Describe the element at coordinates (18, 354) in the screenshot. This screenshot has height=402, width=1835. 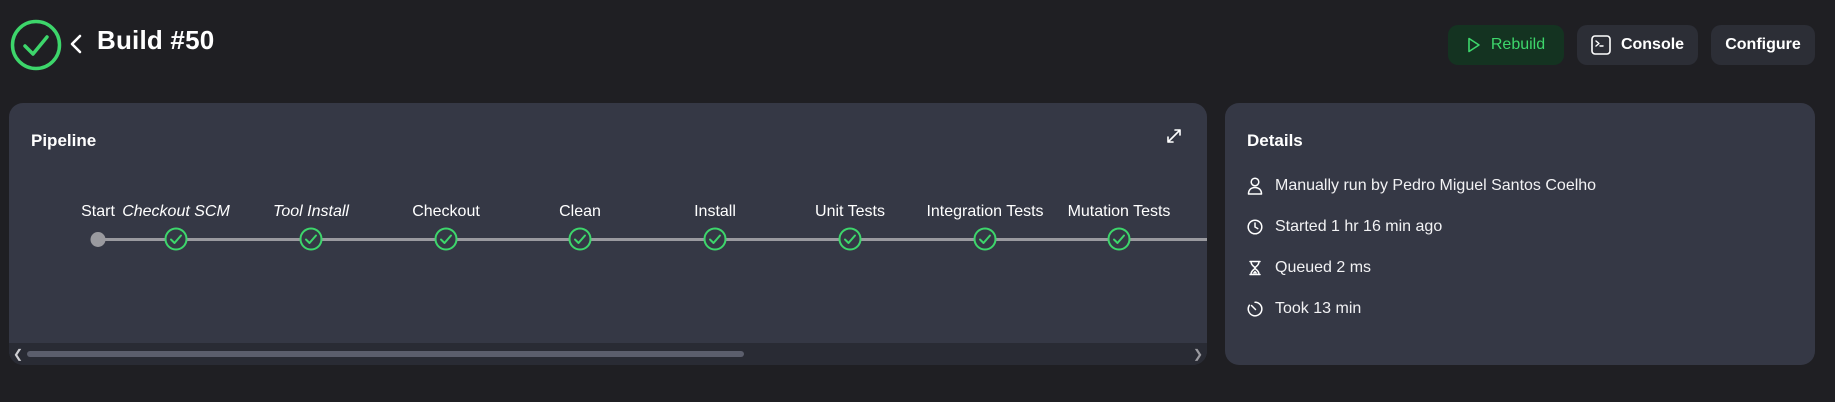
I see `scroll-left-arrow-icon: ❮` at that location.